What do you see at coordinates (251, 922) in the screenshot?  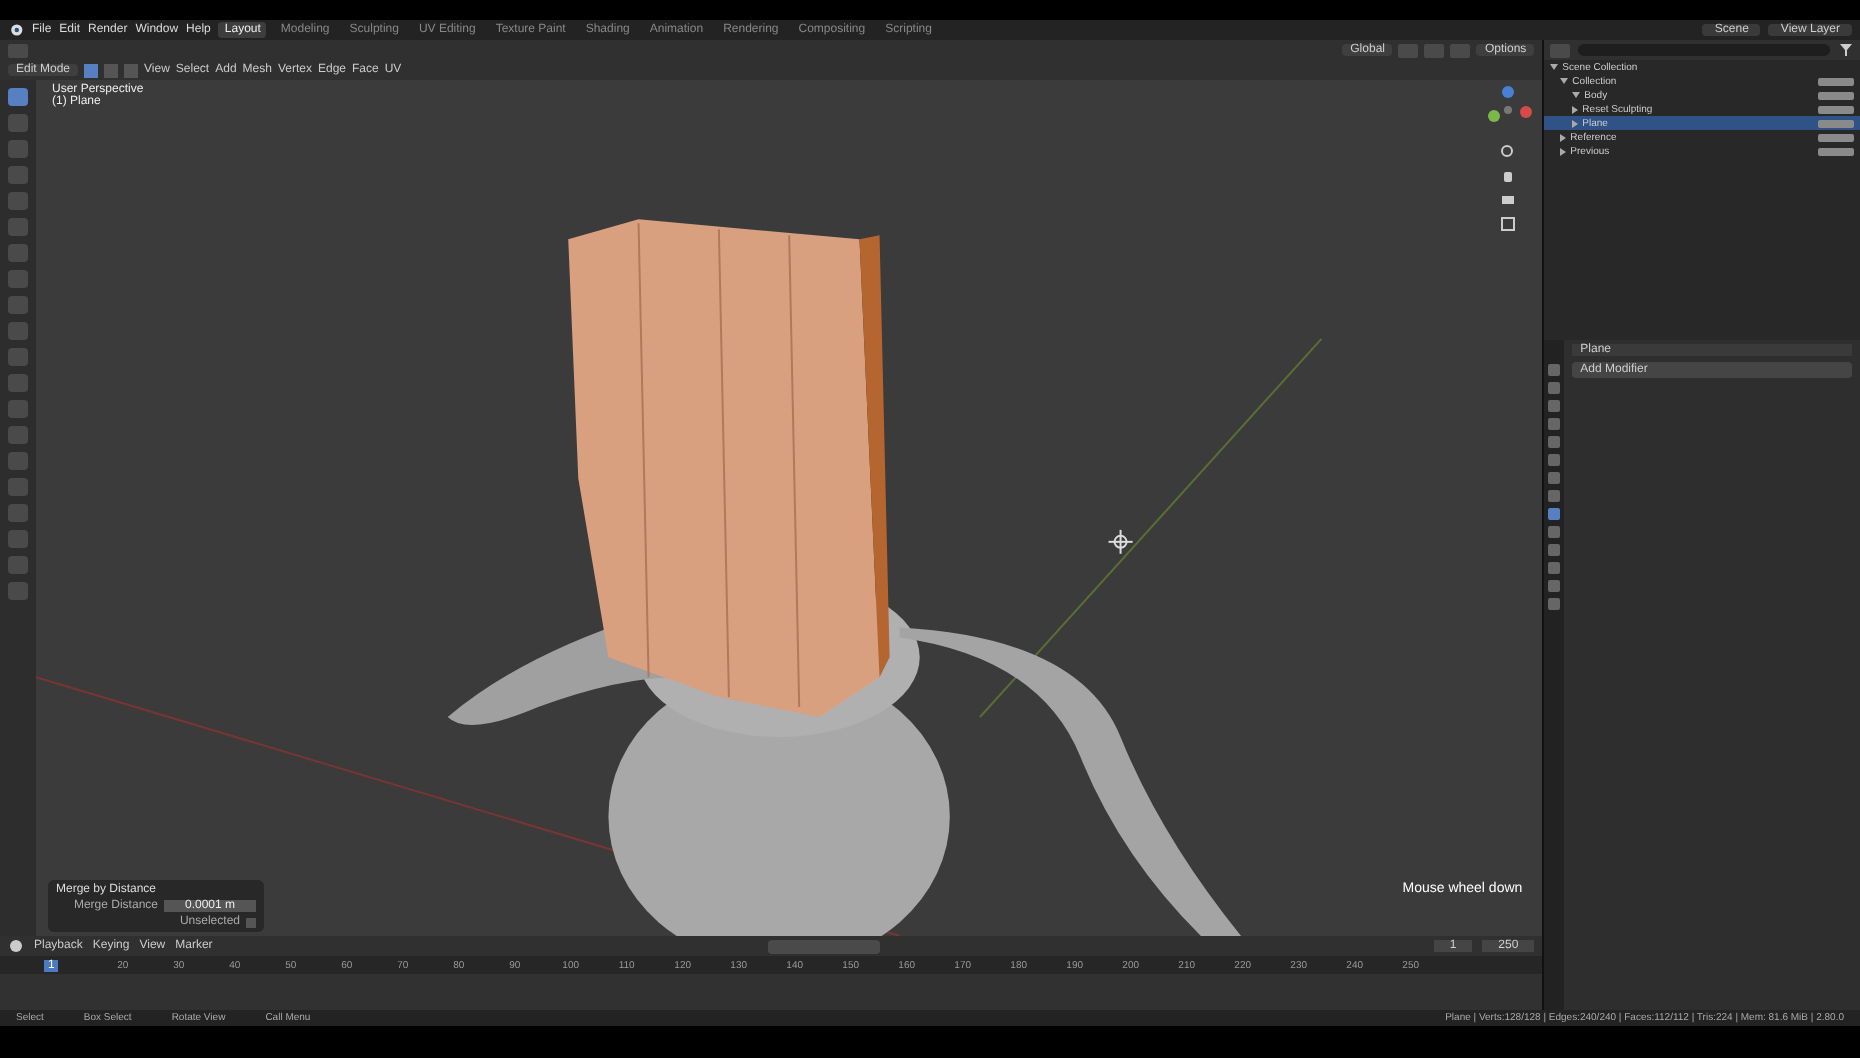 I see `unselected-checkbox` at bounding box center [251, 922].